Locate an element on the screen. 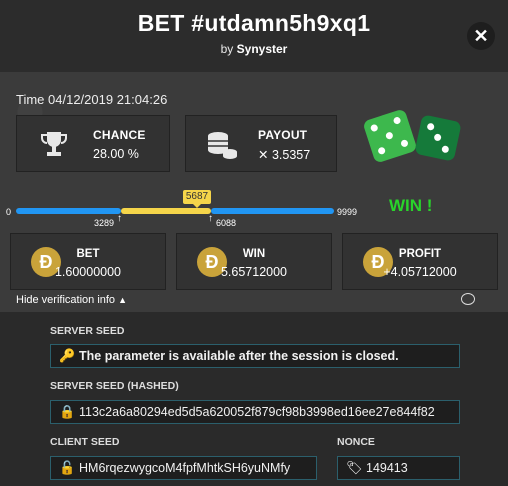 The image size is (508, 486). win-value: 5.65712000 is located at coordinates (254, 272).